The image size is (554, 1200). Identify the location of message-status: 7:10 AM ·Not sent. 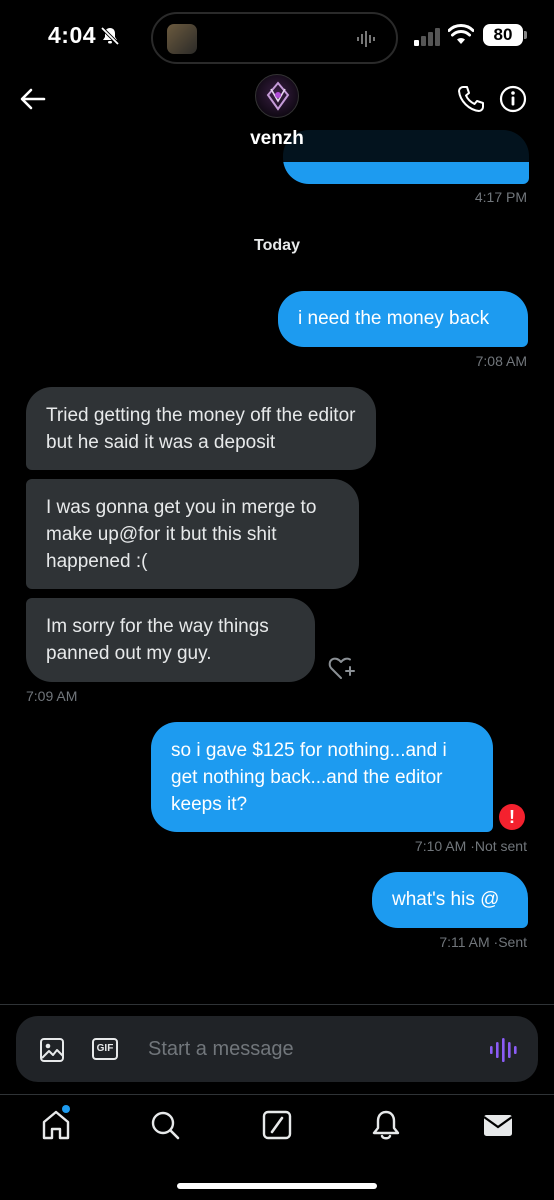
(471, 846).